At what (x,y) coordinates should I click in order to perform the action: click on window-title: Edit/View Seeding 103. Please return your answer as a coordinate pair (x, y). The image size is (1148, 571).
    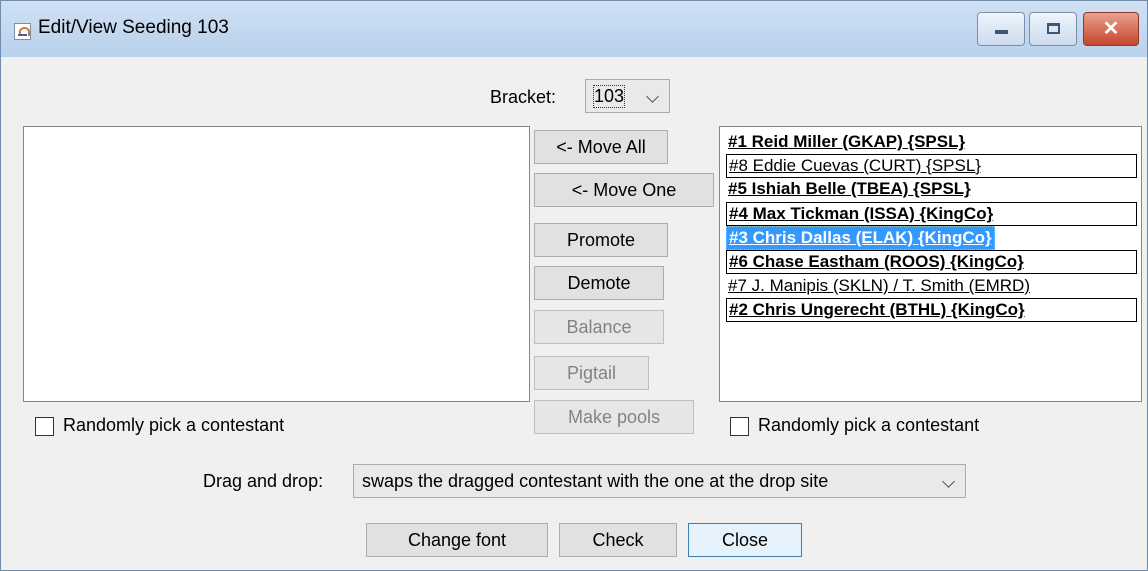
    Looking at the image, I should click on (133, 27).